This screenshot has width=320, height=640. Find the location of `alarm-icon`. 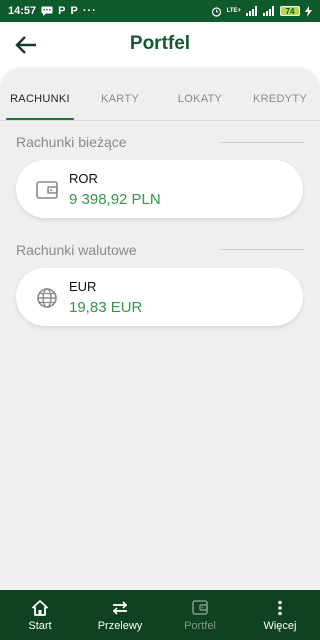

alarm-icon is located at coordinates (216, 11).